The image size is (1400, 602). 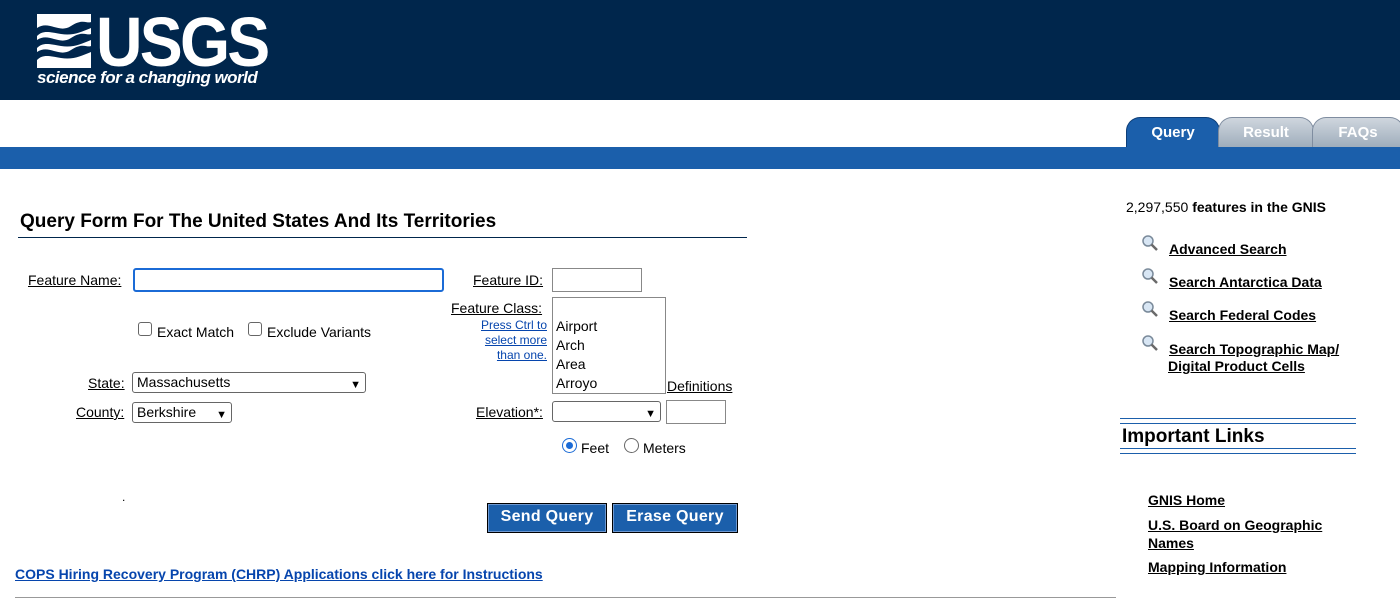 I want to click on feature-class-label: Feature Class:, so click(x=496, y=308).